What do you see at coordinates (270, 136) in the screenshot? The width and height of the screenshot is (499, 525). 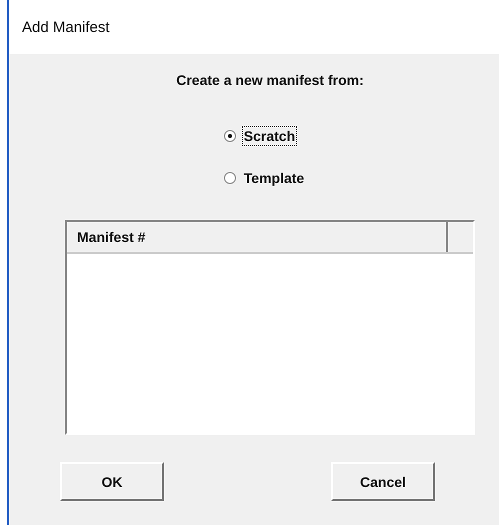 I see `radio-label: Scratch` at bounding box center [270, 136].